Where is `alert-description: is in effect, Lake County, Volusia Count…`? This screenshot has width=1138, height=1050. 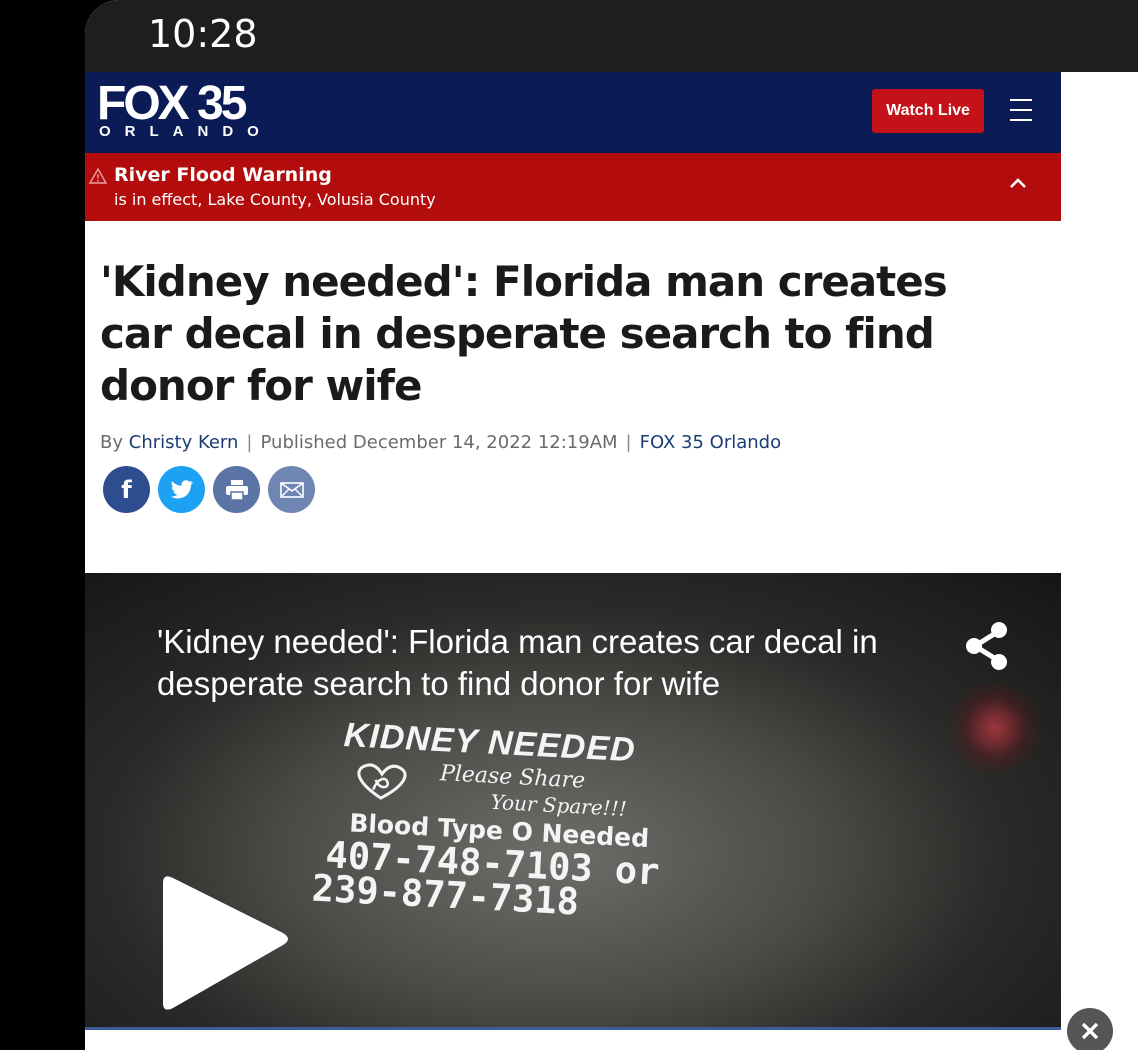
alert-description: is in effect, Lake County, Volusia Count… is located at coordinates (275, 199).